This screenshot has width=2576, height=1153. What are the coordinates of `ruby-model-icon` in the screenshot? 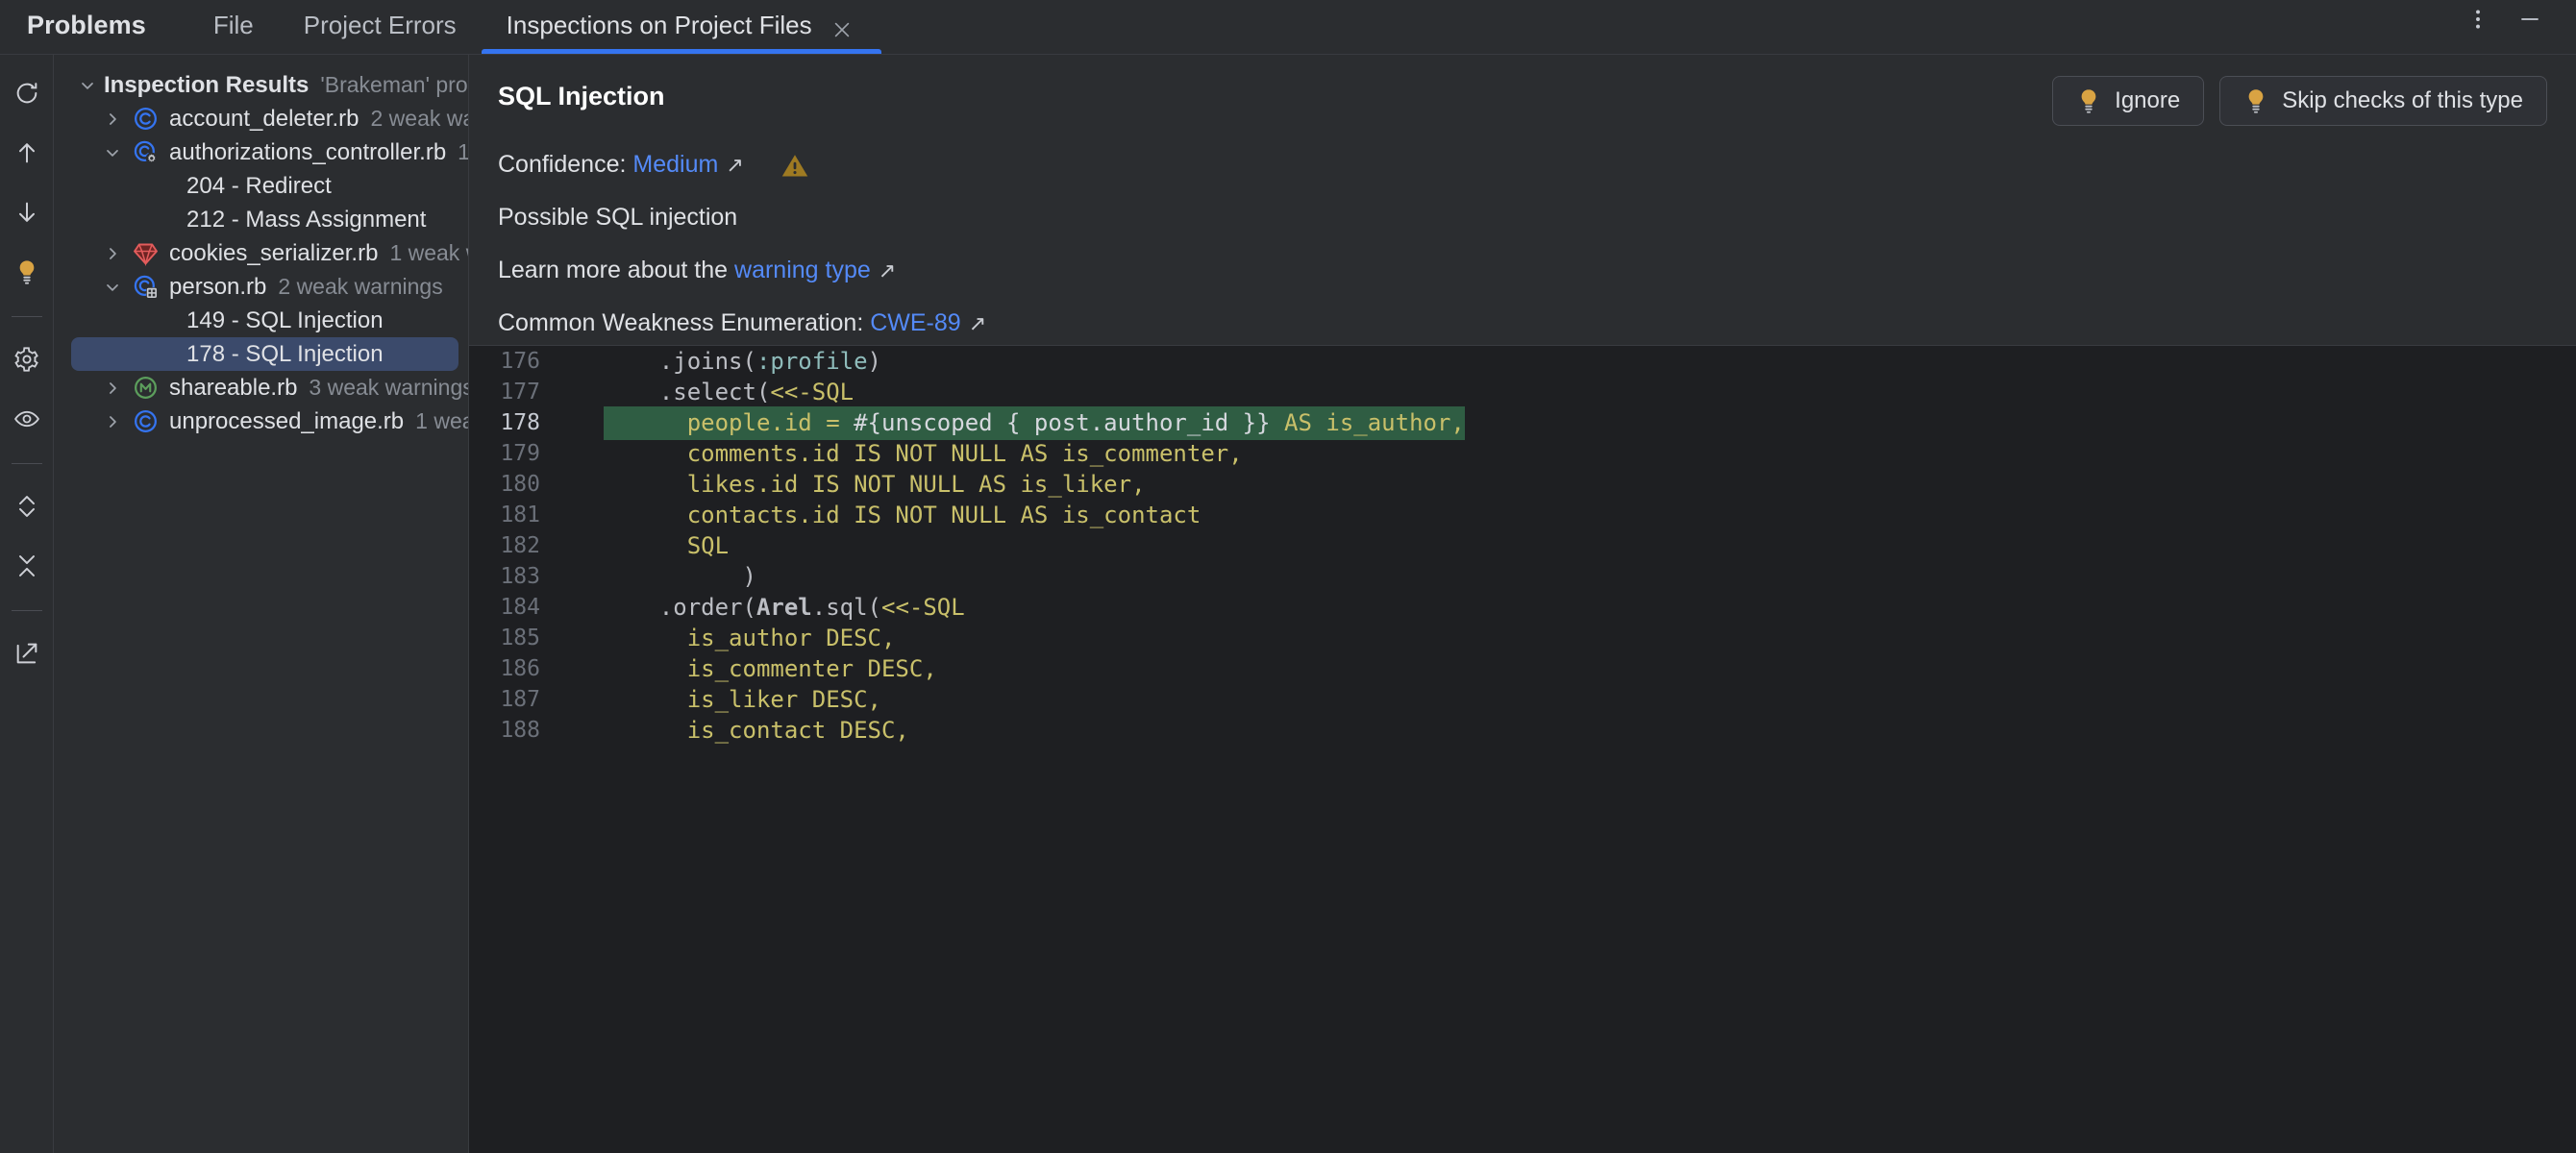 It's located at (145, 287).